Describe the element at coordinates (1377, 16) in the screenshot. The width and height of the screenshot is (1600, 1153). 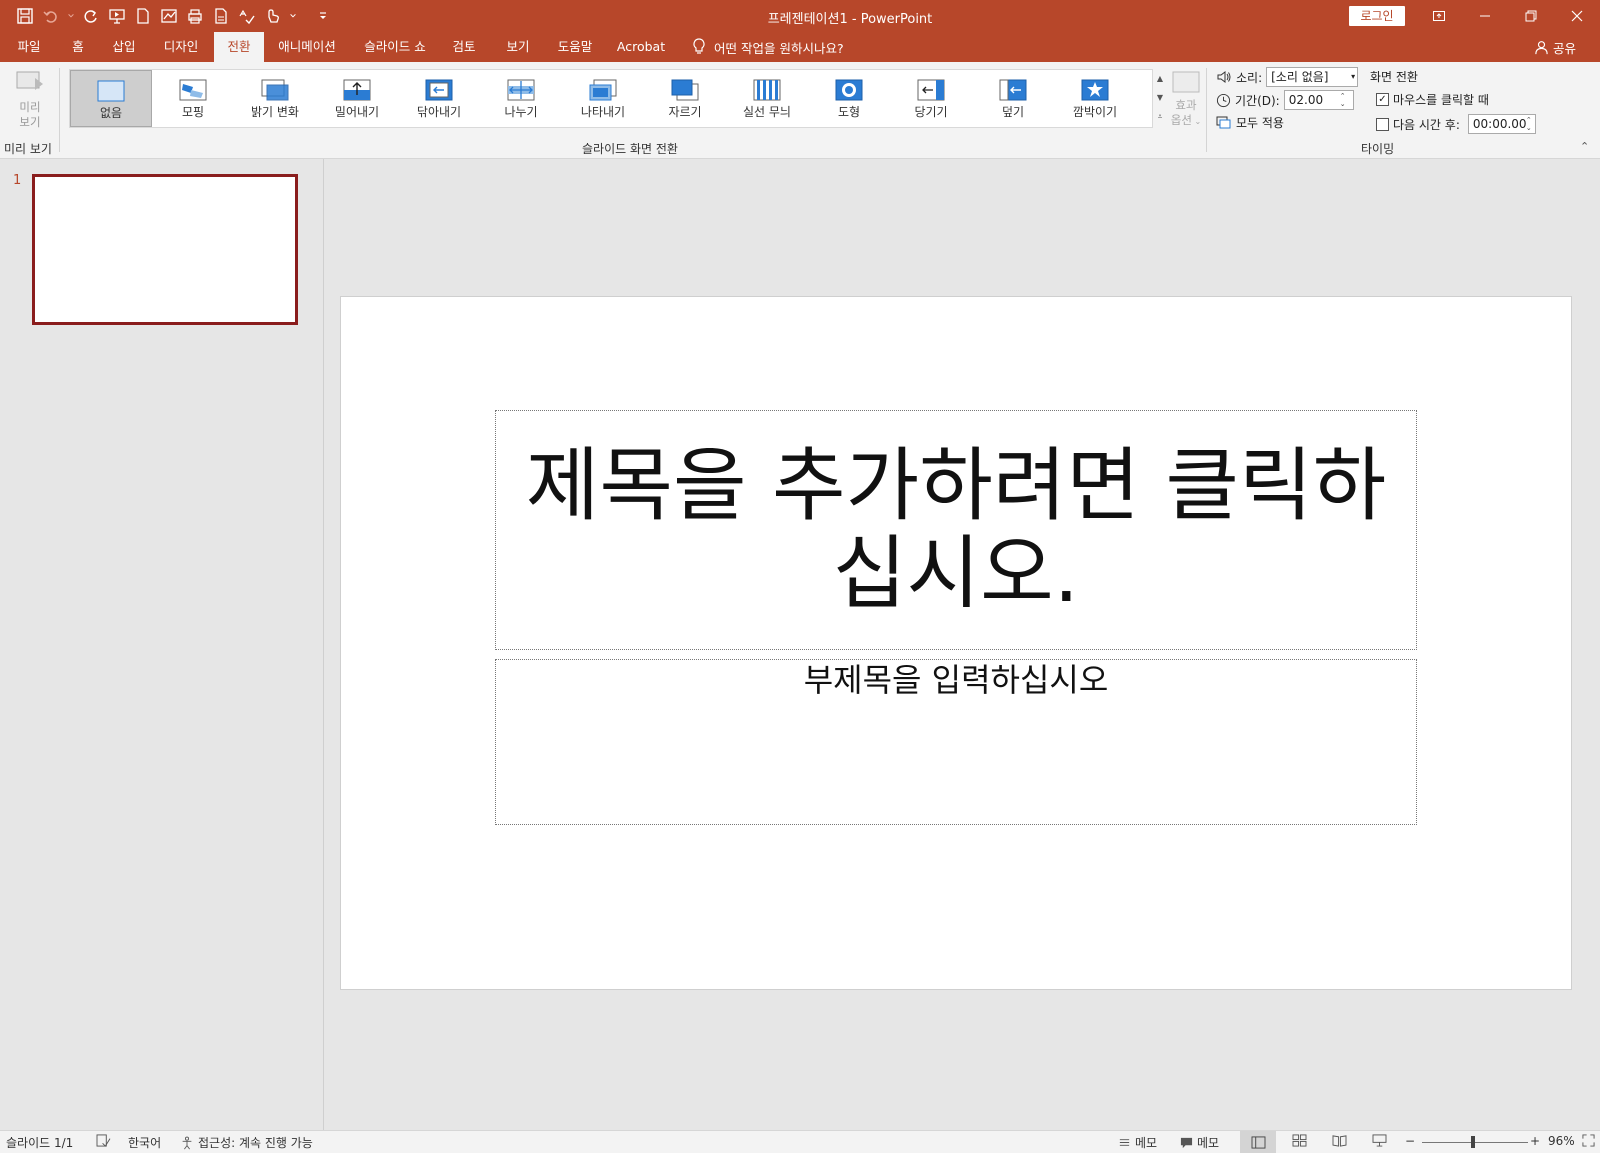
I see `login-button: 로그인` at that location.